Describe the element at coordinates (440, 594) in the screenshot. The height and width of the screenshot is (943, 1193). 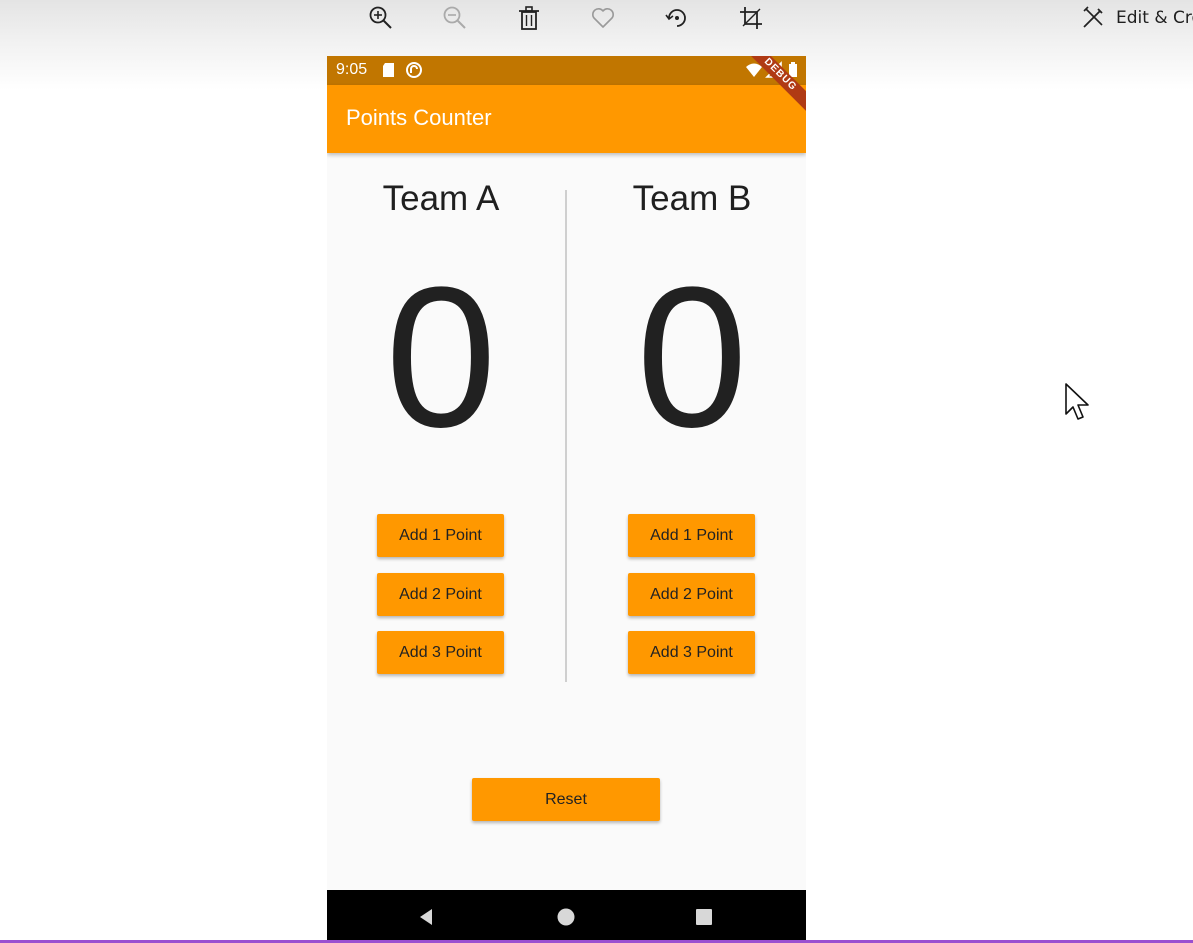
I see `team-a-add-2-button: Add 2 Point` at that location.